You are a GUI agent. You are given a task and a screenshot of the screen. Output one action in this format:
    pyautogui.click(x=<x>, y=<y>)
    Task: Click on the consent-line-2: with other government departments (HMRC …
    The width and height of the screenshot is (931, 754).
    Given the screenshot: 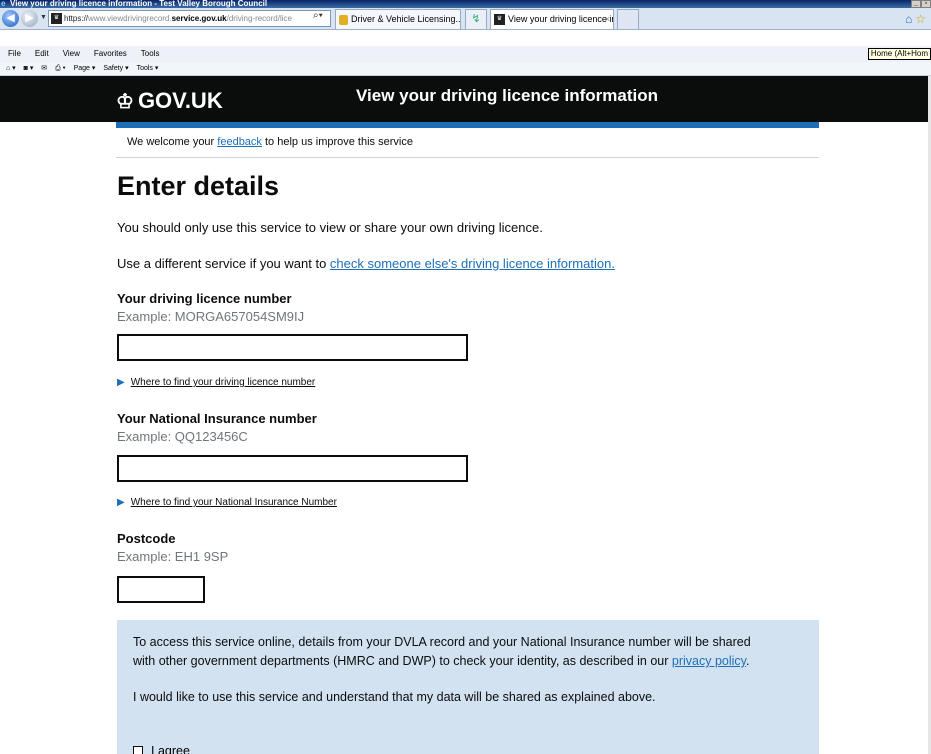 What is the action you would take?
    pyautogui.click(x=441, y=661)
    